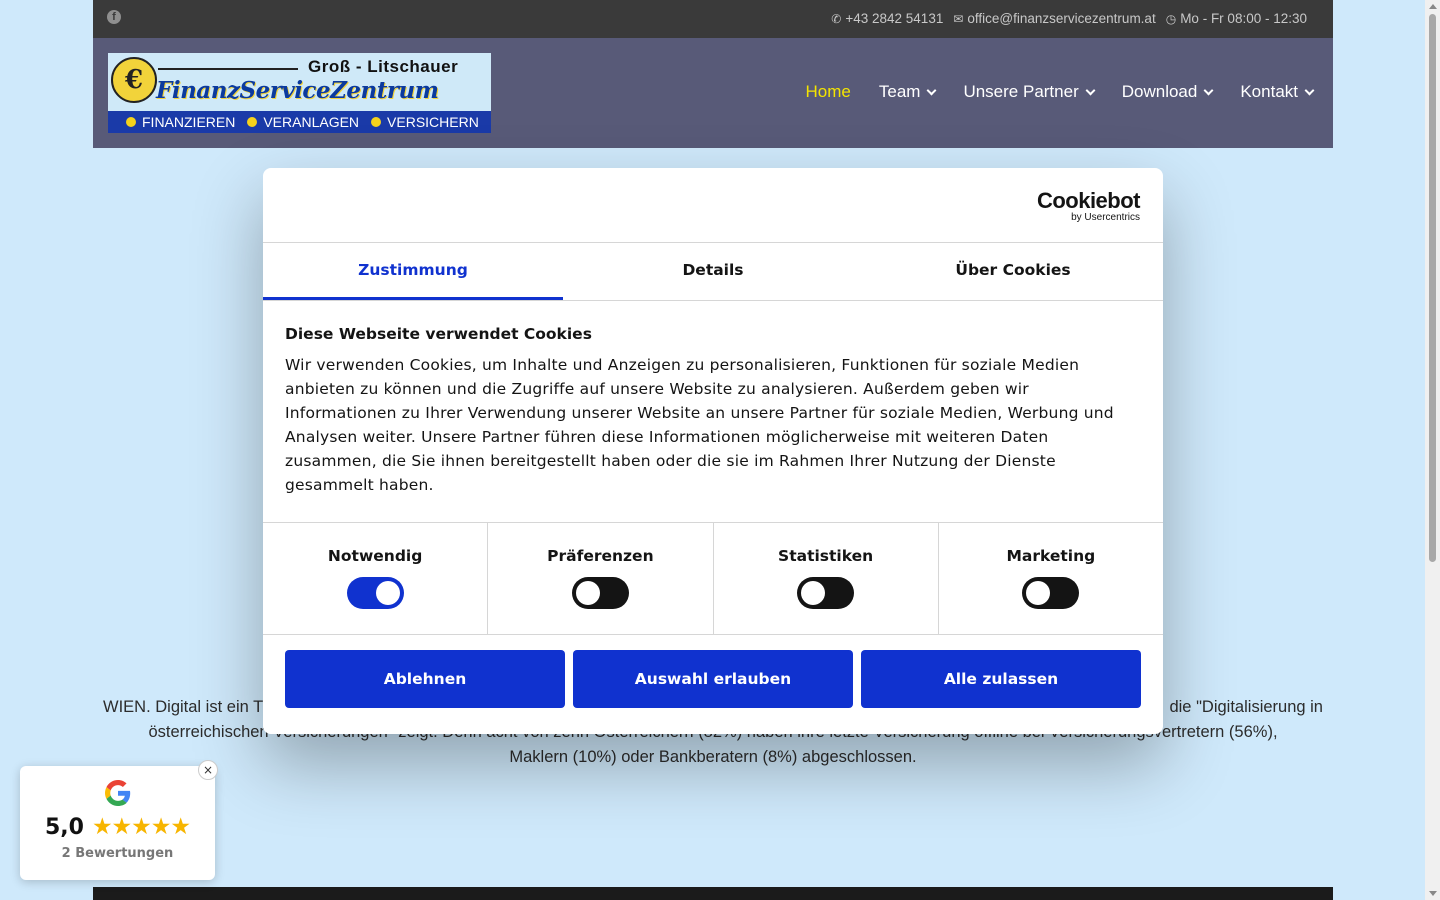 This screenshot has height=900, width=1440. I want to click on nav-item-home: Home, so click(828, 92).